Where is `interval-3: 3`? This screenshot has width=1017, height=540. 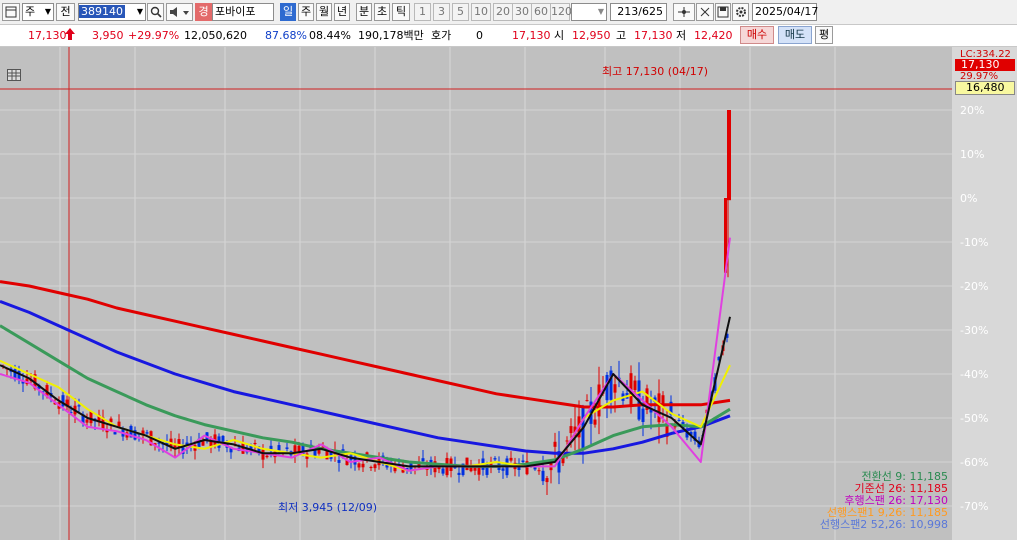 interval-3: 3 is located at coordinates (441, 12).